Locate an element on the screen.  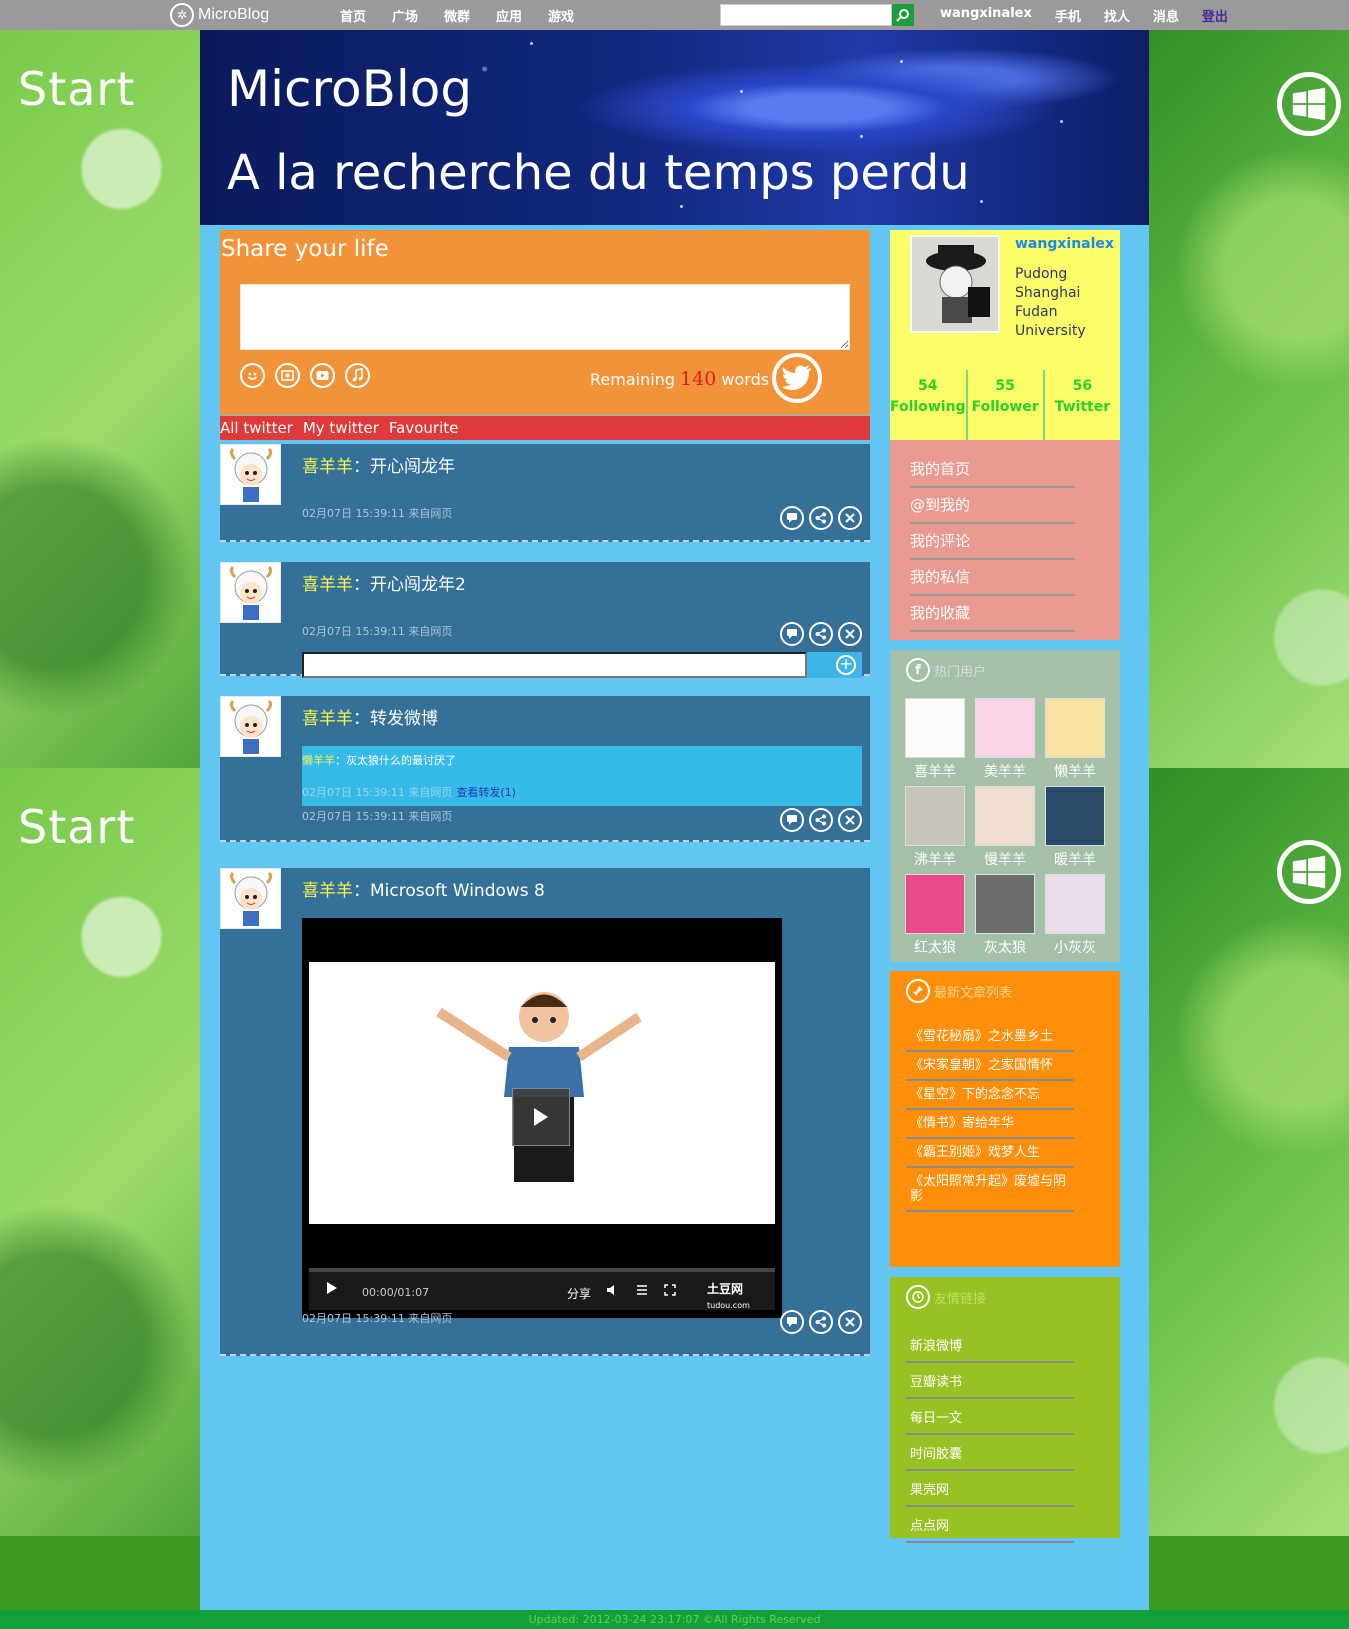
logout-link: 登出 is located at coordinates (1215, 15).